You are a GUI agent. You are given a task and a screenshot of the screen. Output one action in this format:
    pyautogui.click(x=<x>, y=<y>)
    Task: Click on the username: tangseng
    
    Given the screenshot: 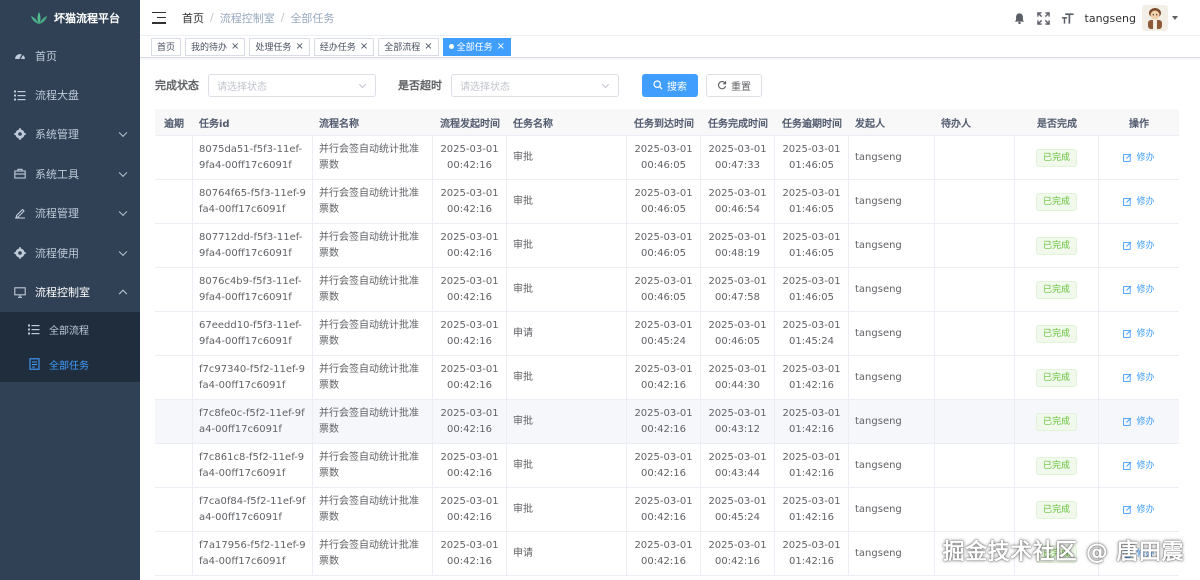 What is the action you would take?
    pyautogui.click(x=1110, y=18)
    